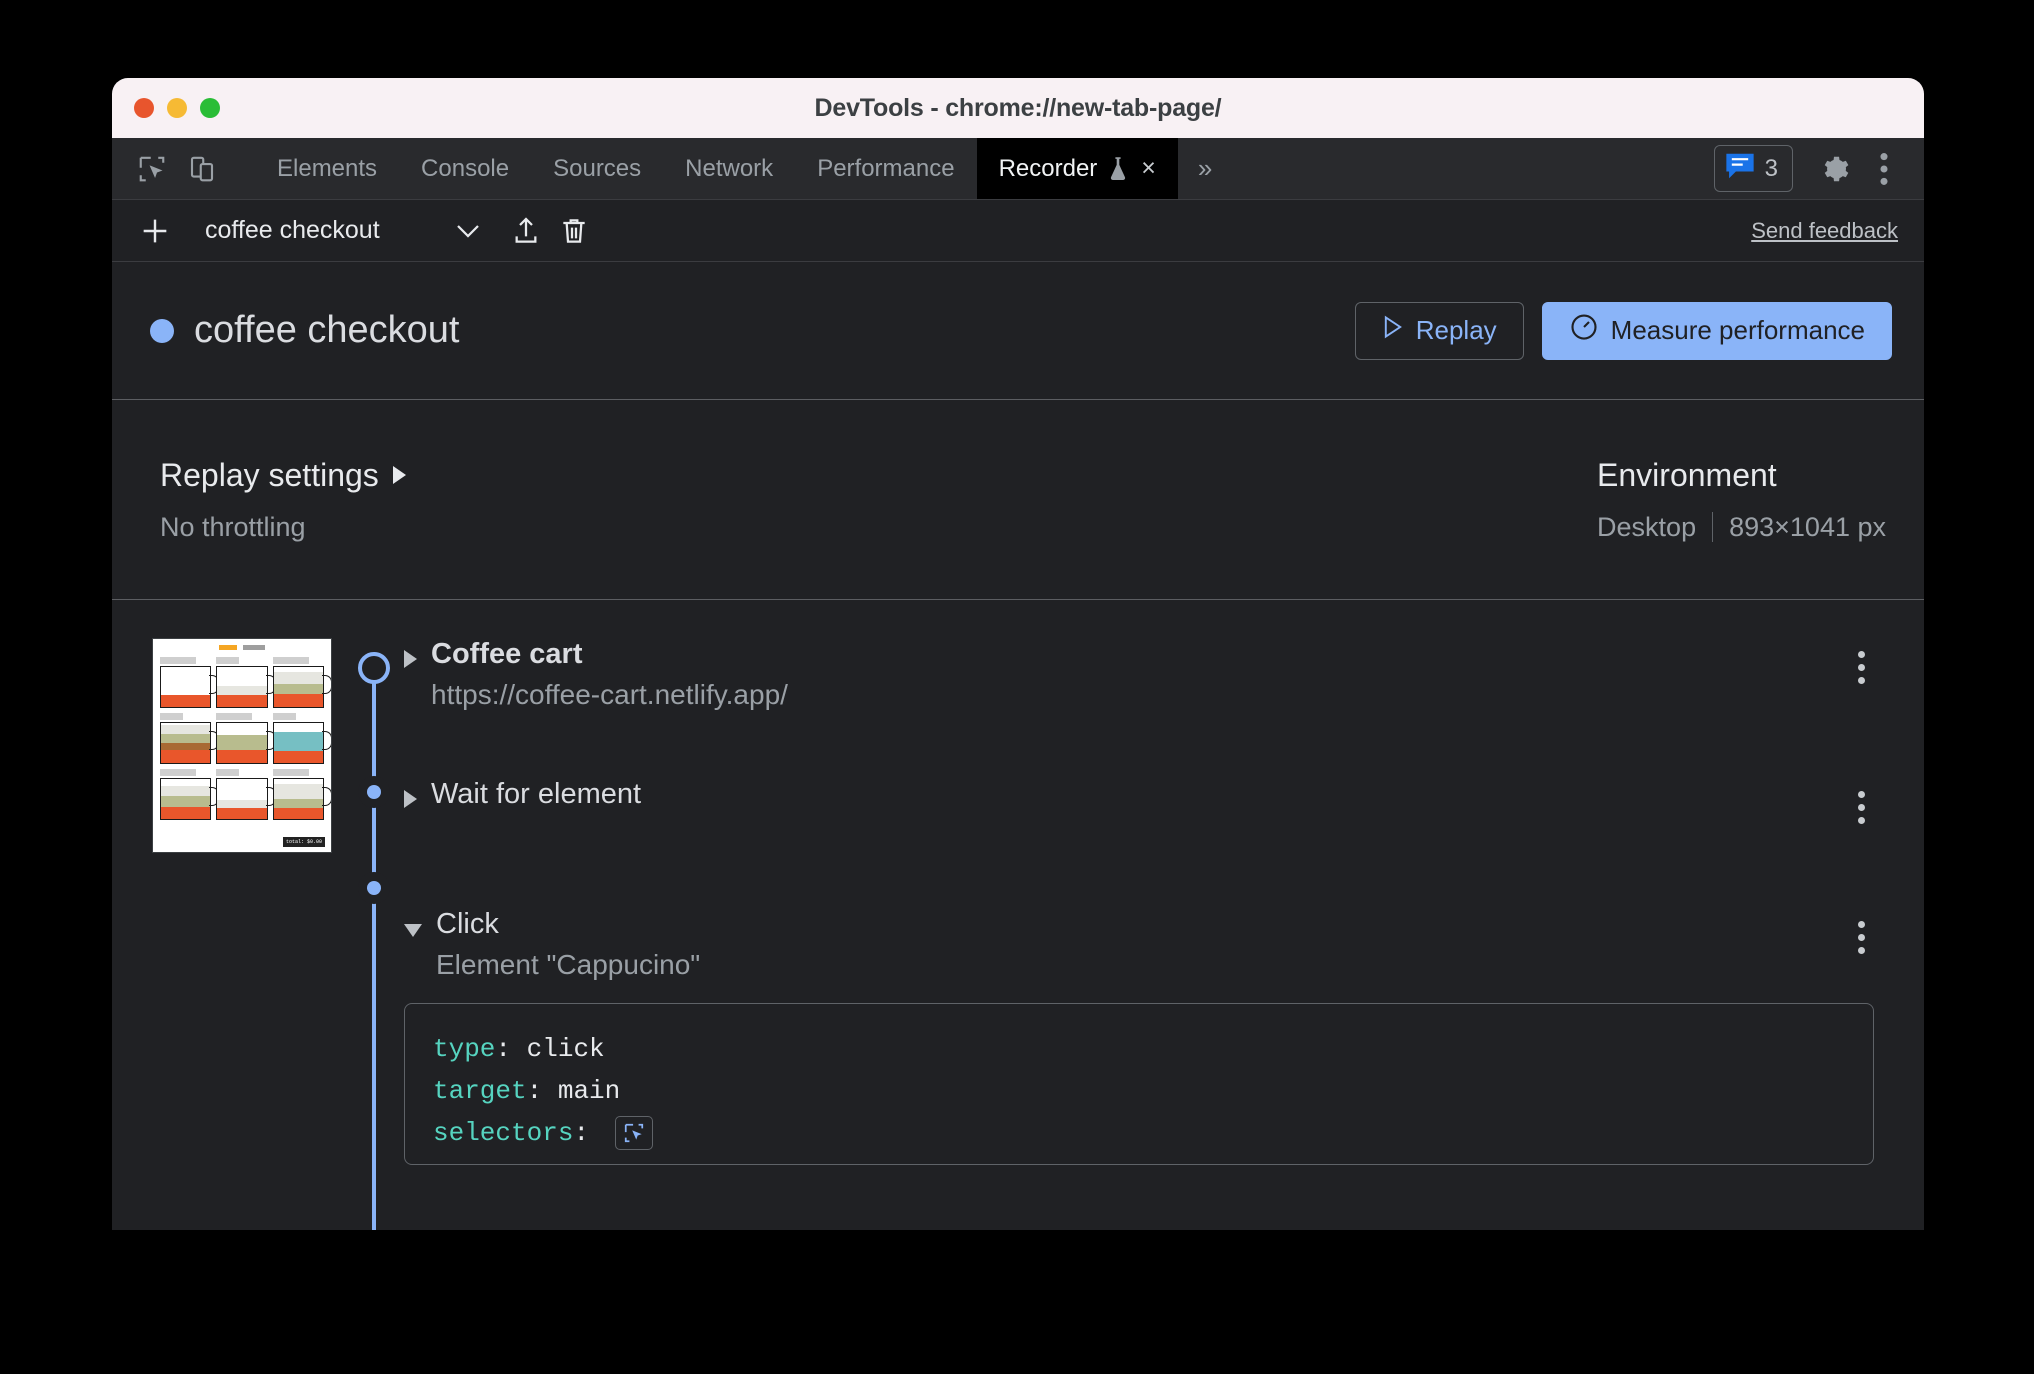 This screenshot has height=1374, width=2034. Describe the element at coordinates (374, 668) in the screenshot. I see `timeline-marker-navigate` at that location.